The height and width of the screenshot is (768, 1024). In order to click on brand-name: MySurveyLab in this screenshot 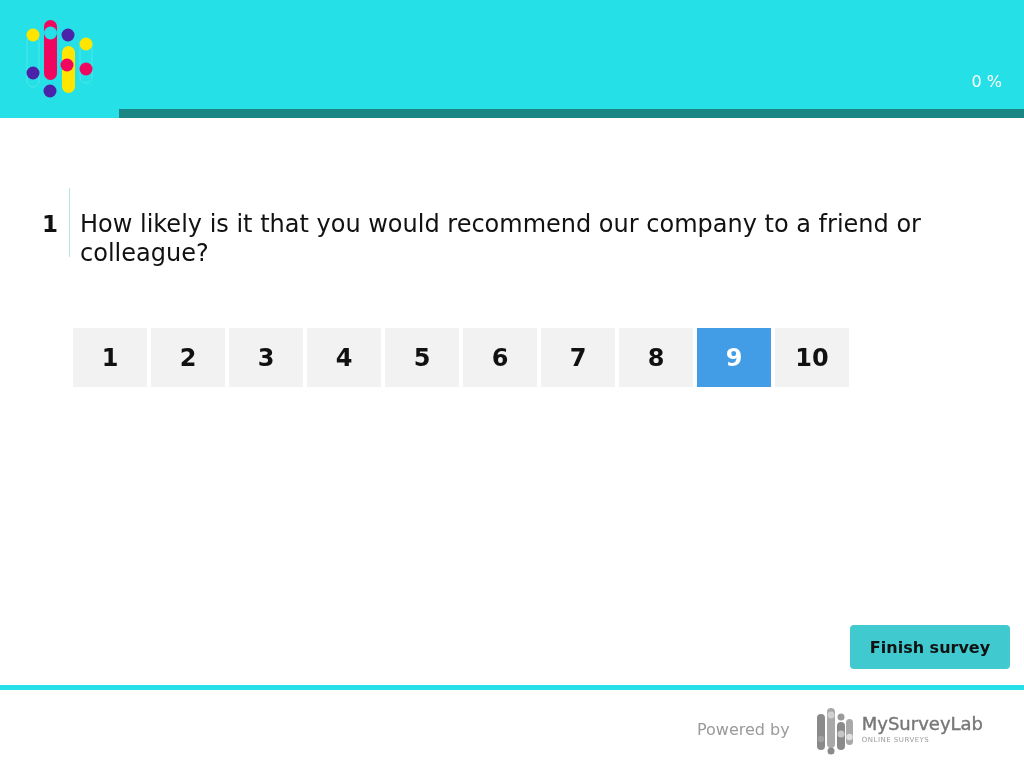, I will do `click(922, 724)`.